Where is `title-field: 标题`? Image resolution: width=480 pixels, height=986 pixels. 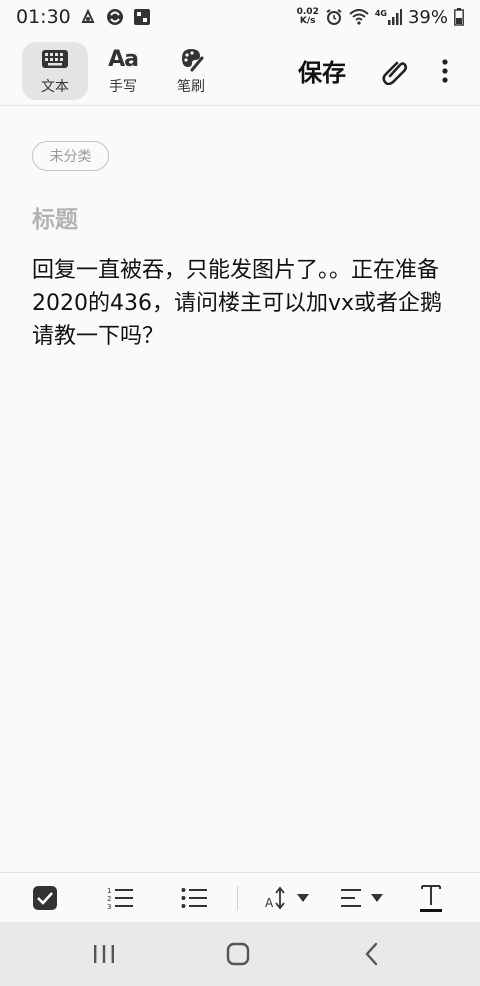 title-field: 标题 is located at coordinates (55, 217).